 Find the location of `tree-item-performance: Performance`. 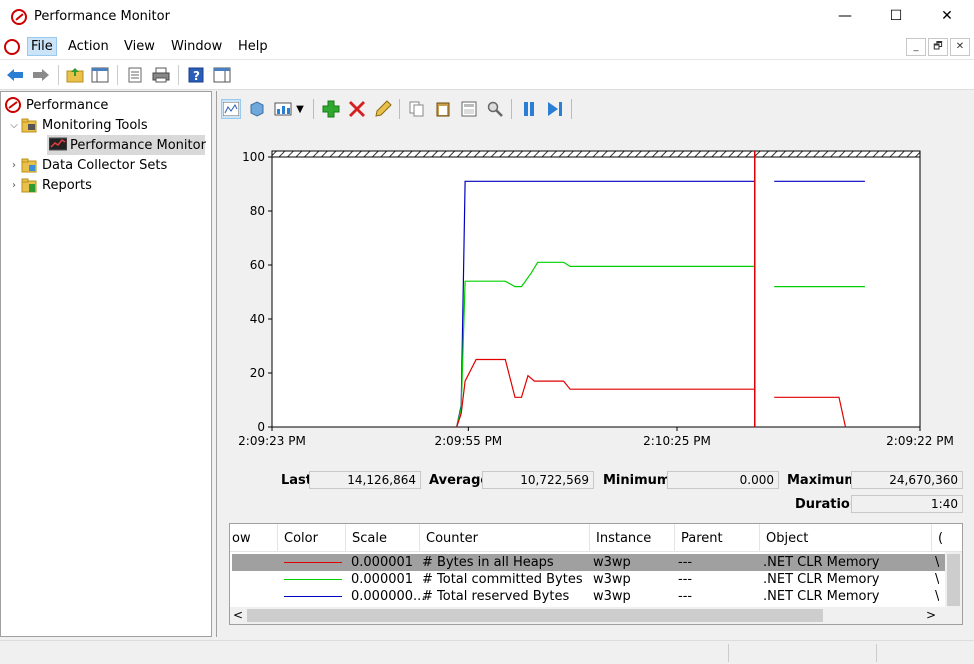

tree-item-performance: Performance is located at coordinates (56, 105).